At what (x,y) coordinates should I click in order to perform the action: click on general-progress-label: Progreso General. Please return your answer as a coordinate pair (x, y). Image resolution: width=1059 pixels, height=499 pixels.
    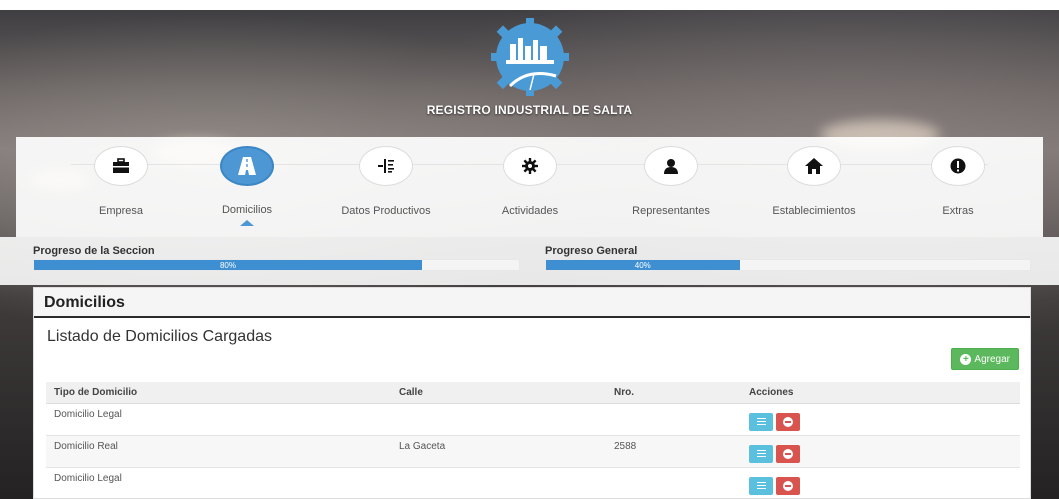
    Looking at the image, I should click on (591, 251).